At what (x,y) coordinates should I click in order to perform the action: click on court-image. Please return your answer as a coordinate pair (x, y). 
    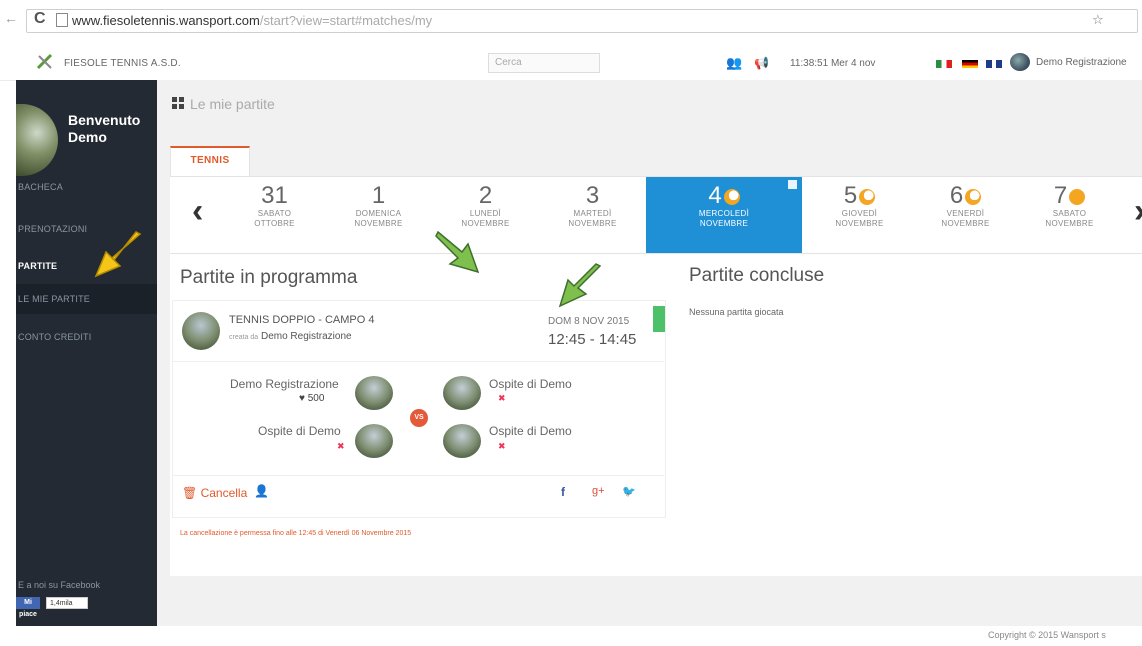
    Looking at the image, I should click on (201, 331).